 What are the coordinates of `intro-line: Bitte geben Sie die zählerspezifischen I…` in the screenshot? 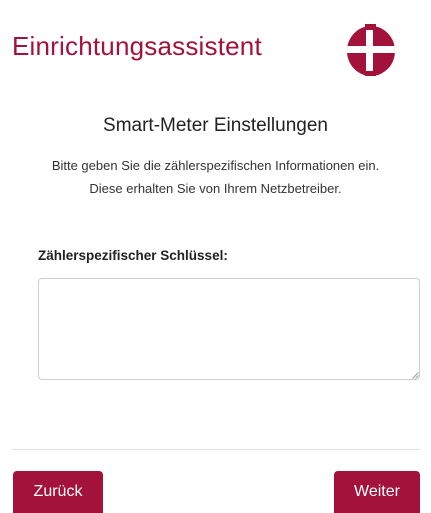 It's located at (215, 165).